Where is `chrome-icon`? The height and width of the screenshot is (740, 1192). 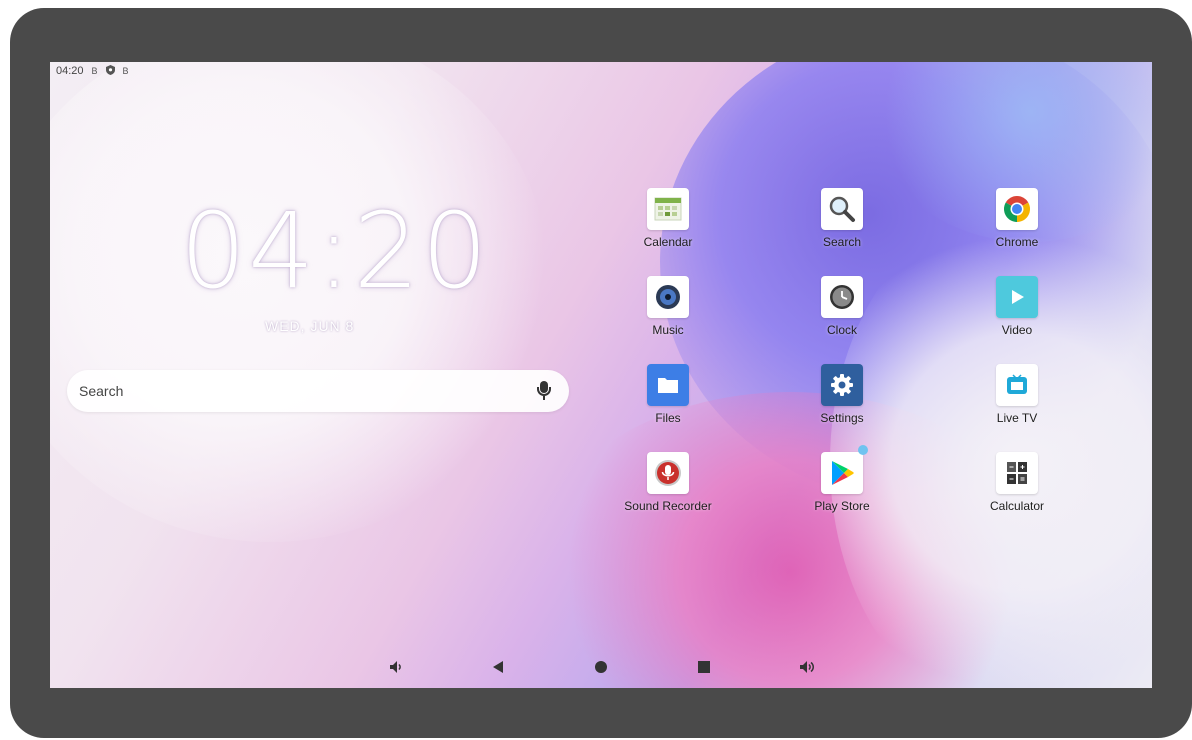
chrome-icon is located at coordinates (1017, 209).